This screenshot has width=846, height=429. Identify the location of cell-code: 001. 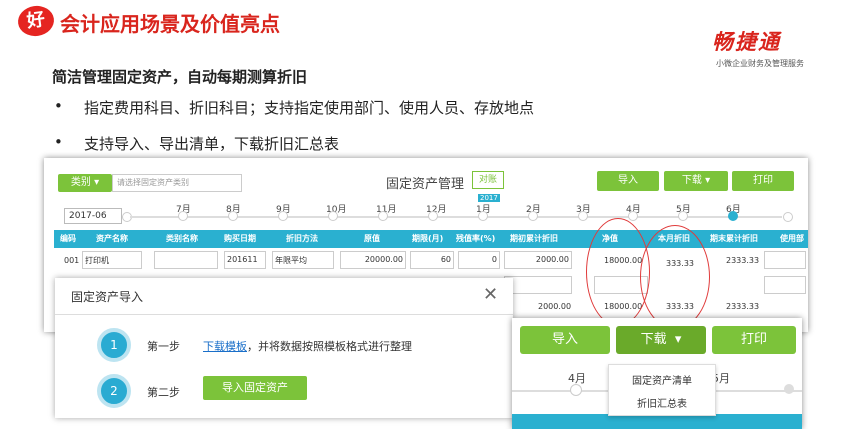
(72, 260).